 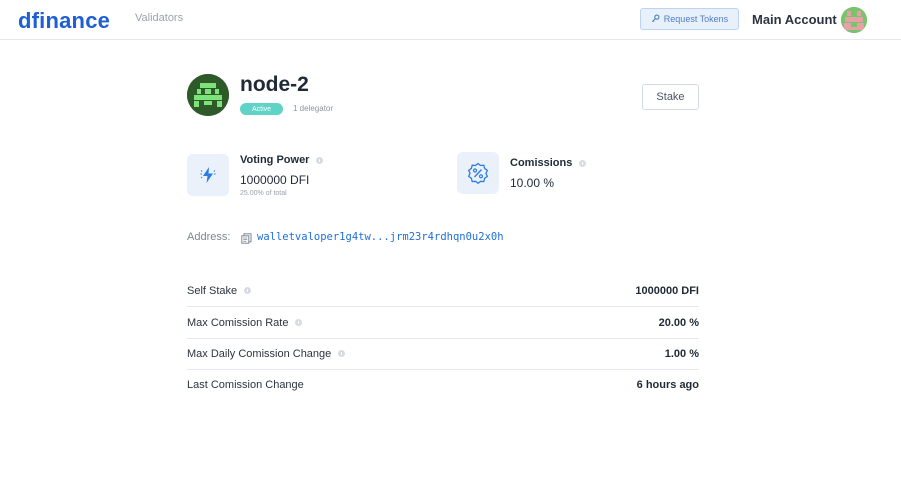 What do you see at coordinates (313, 108) in the screenshot?
I see `delegator-count: 1 delegator` at bounding box center [313, 108].